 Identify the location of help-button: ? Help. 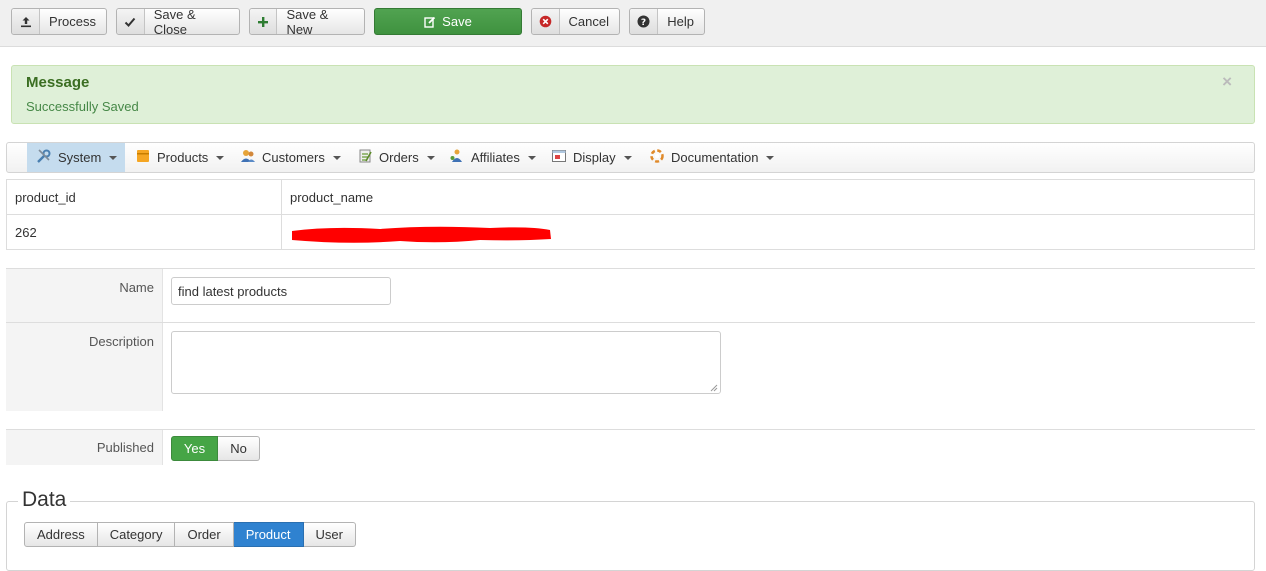
(667, 21).